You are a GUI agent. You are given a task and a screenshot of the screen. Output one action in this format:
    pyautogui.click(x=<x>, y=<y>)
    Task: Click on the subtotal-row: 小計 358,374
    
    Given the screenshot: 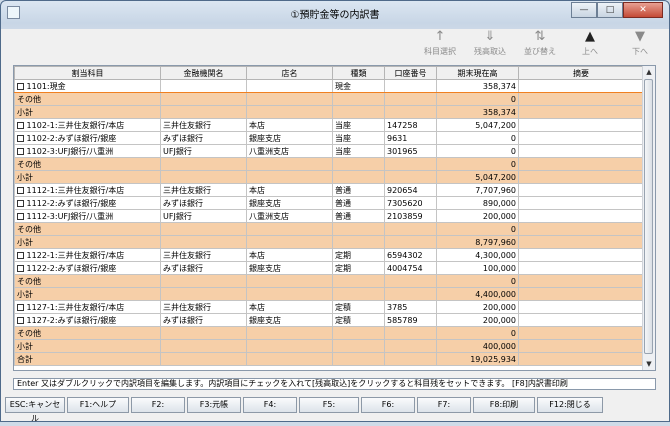 What is the action you would take?
    pyautogui.click(x=329, y=112)
    